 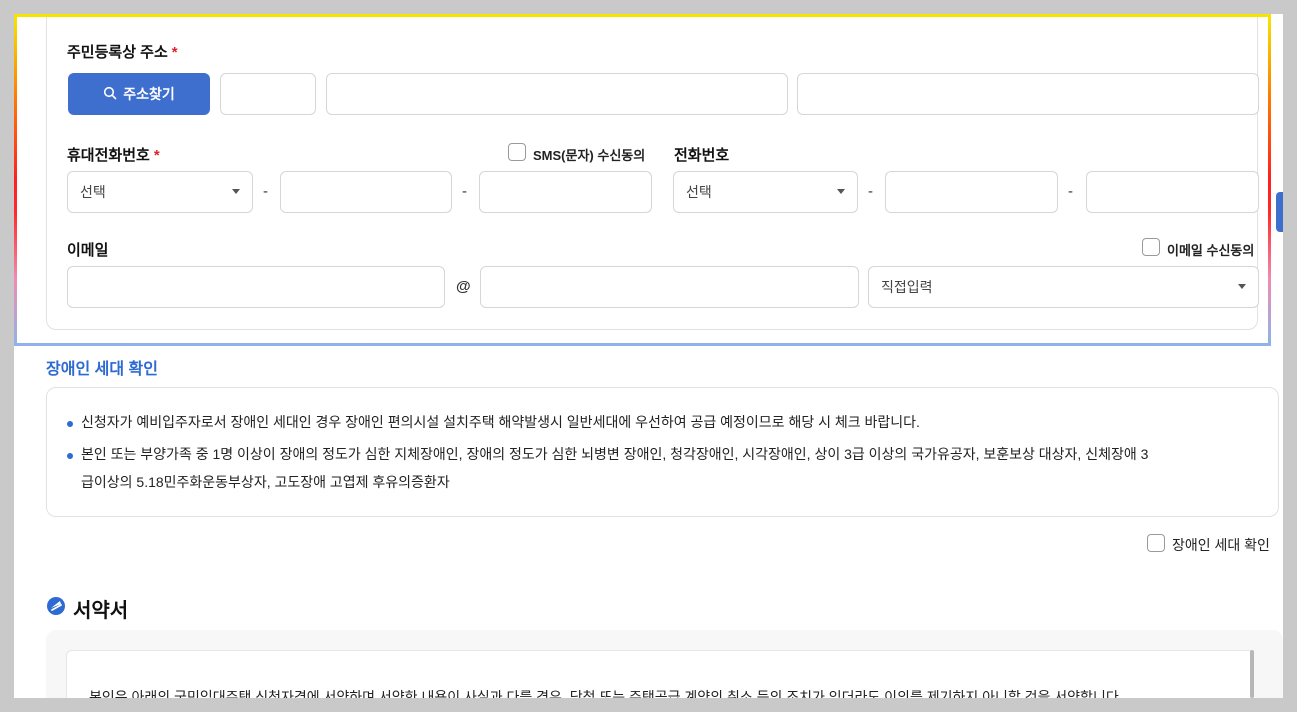 What do you see at coordinates (366, 192) in the screenshot?
I see `mobile-middle-input` at bounding box center [366, 192].